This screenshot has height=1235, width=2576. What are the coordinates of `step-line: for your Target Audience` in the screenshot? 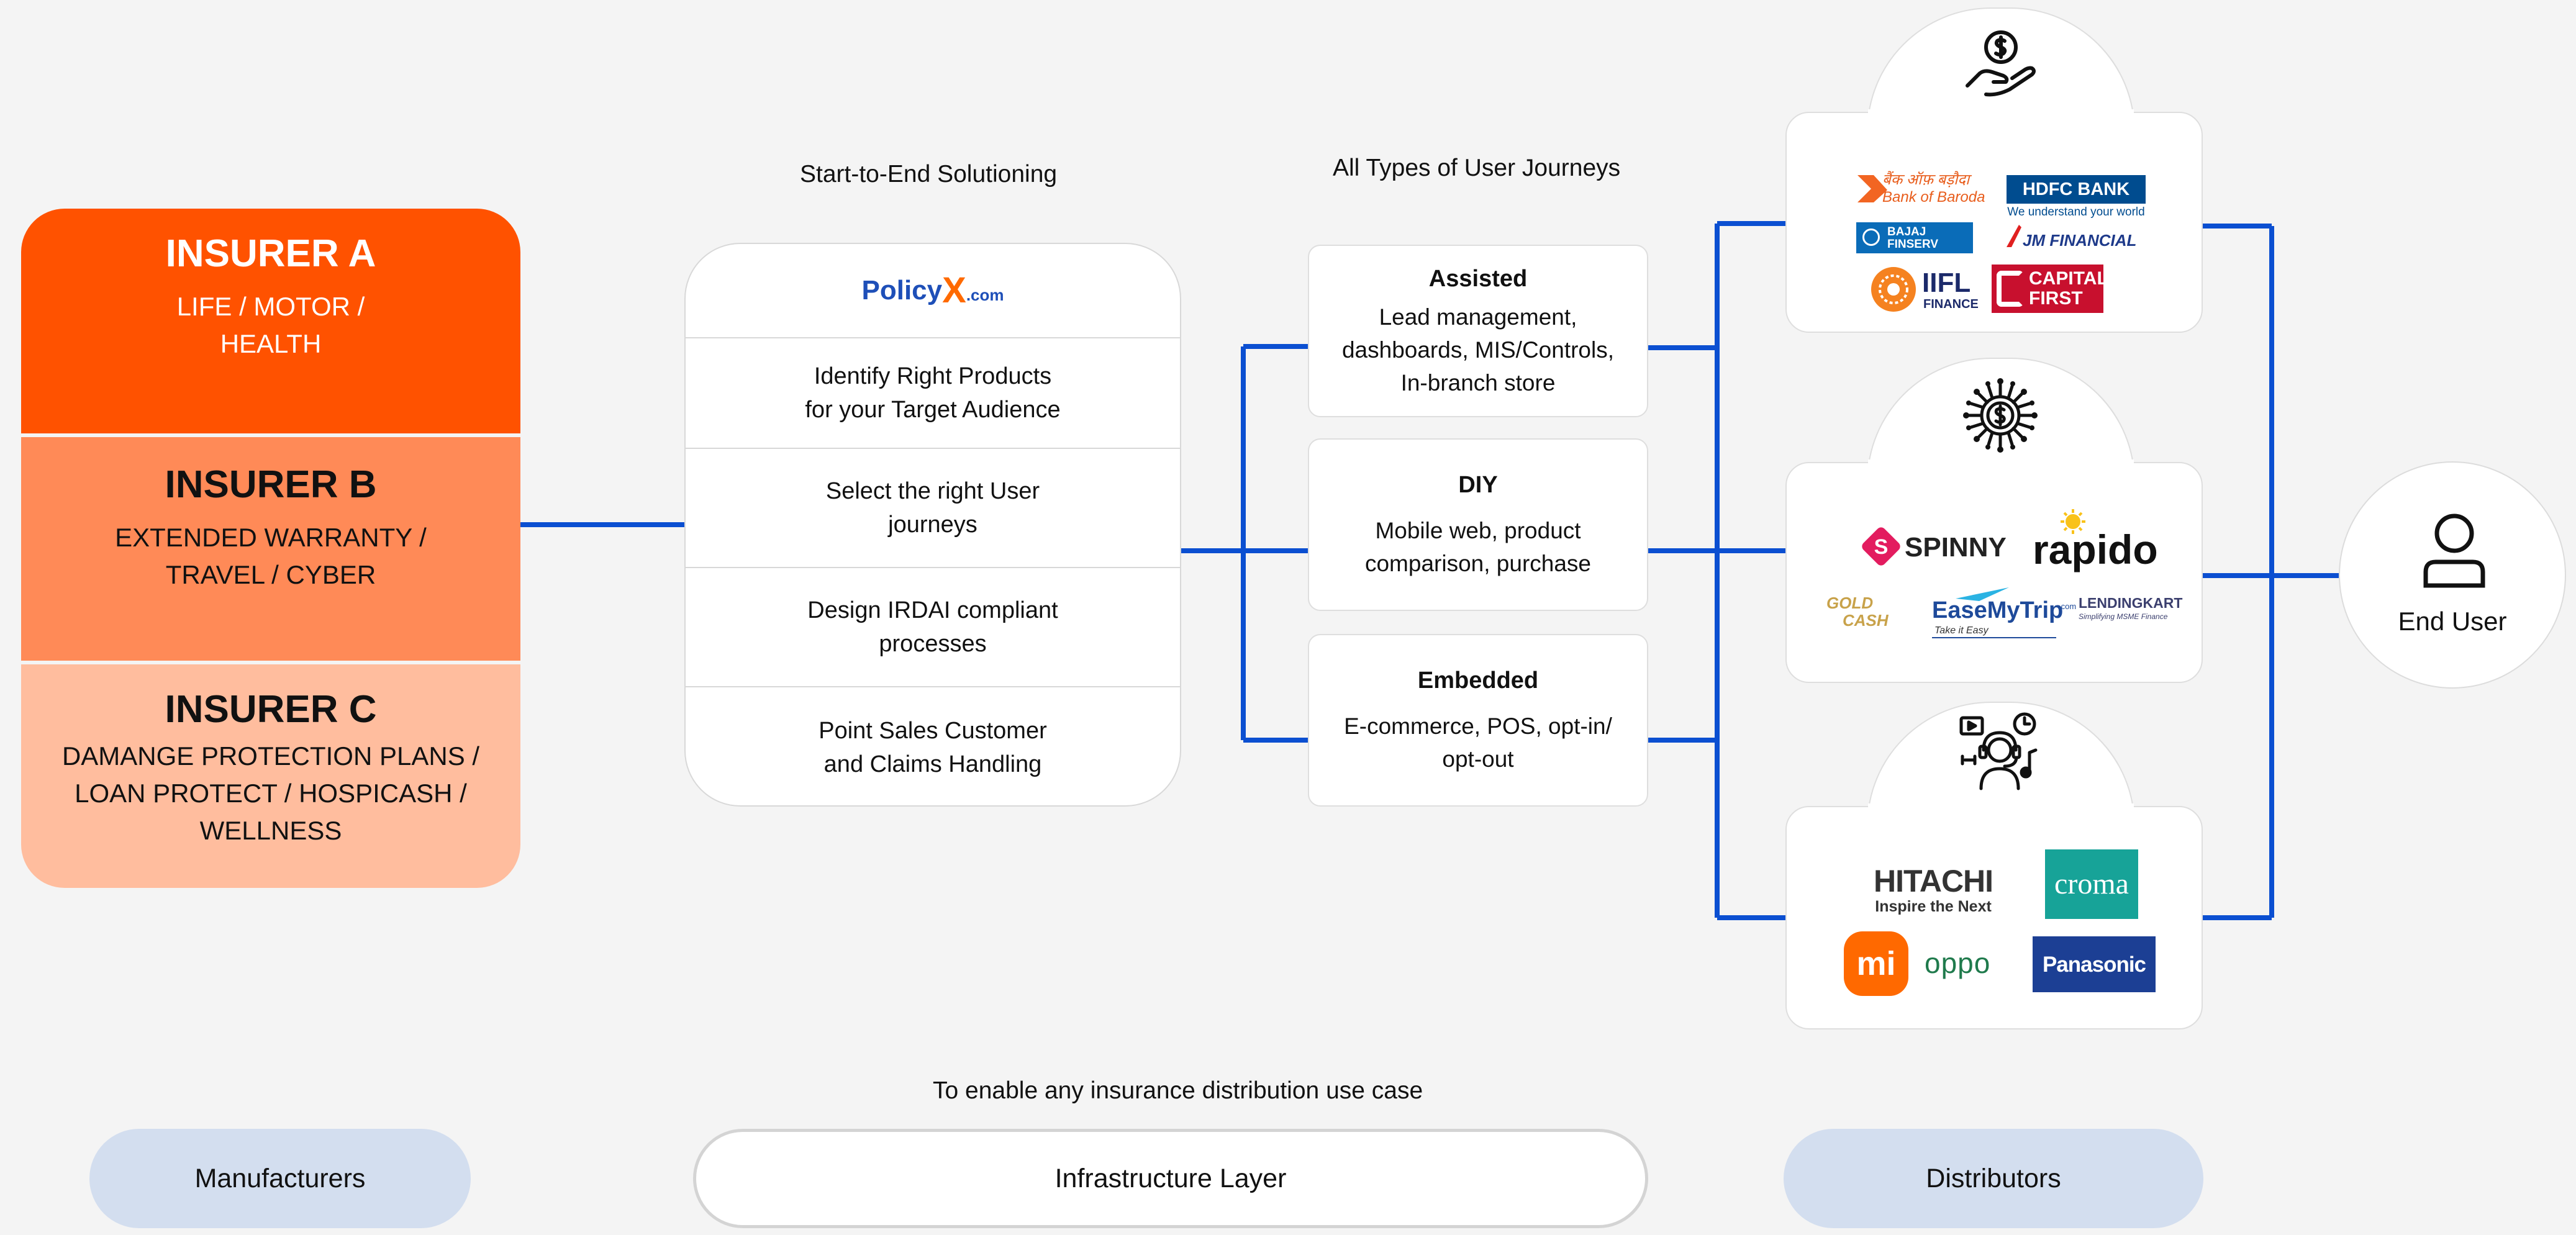 It's located at (933, 410).